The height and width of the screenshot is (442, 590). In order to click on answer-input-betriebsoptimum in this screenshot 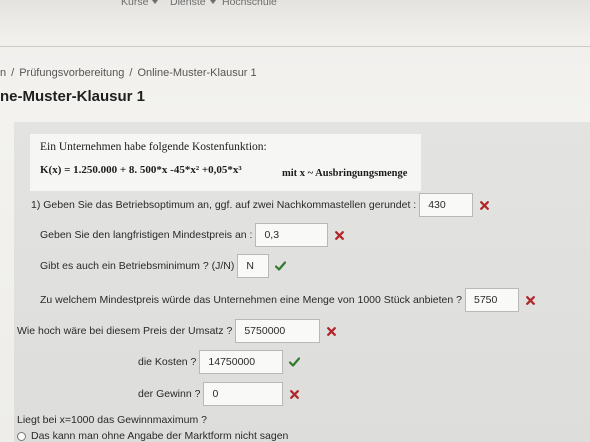, I will do `click(446, 205)`.